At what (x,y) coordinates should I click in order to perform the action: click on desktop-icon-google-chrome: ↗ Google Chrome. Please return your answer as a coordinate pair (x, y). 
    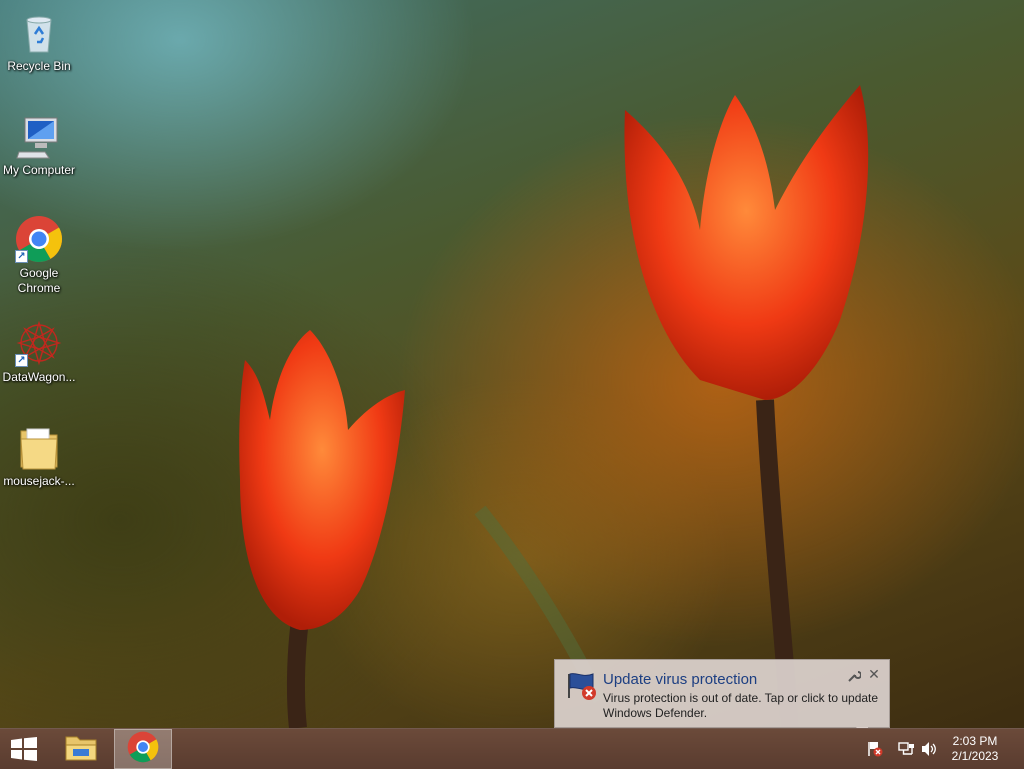
    Looking at the image, I should click on (39, 255).